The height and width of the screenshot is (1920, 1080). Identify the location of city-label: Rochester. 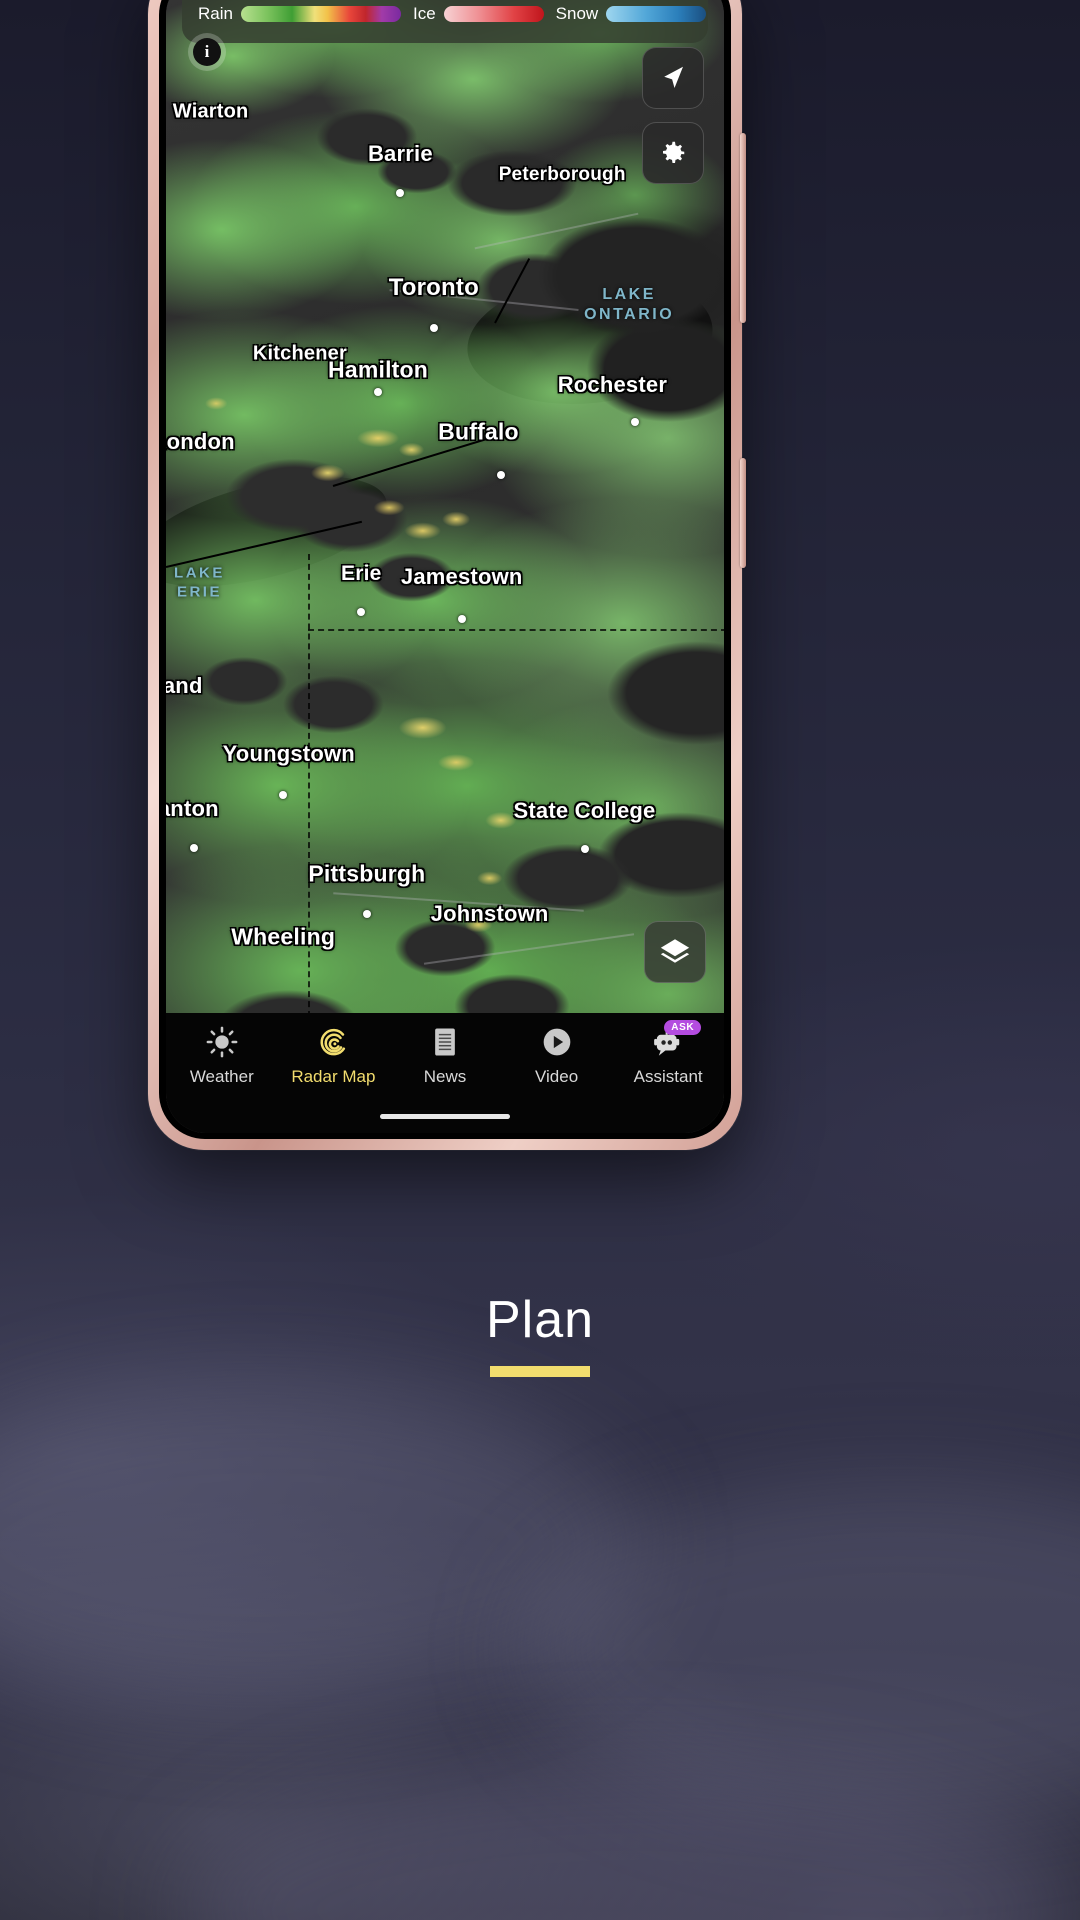
(612, 384).